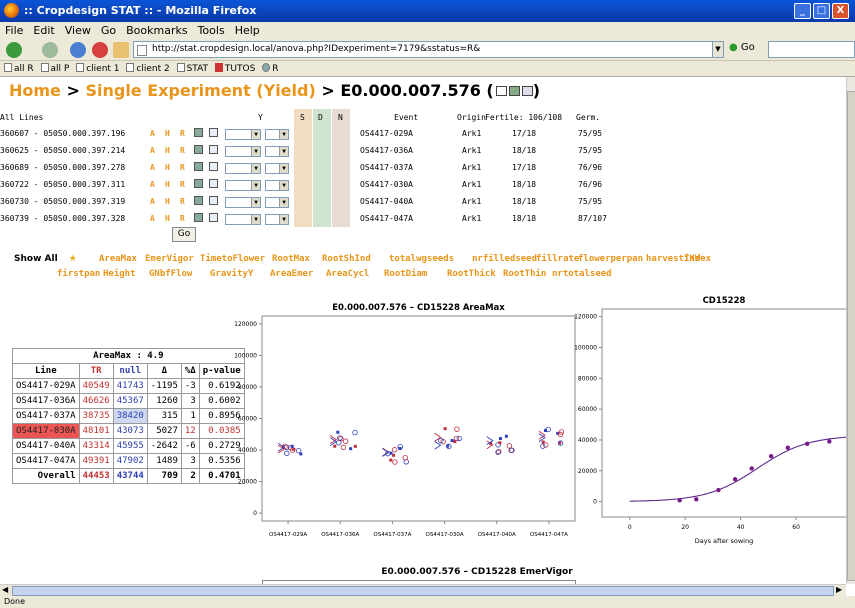  What do you see at coordinates (802, 11) in the screenshot?
I see `minimize-button: _` at bounding box center [802, 11].